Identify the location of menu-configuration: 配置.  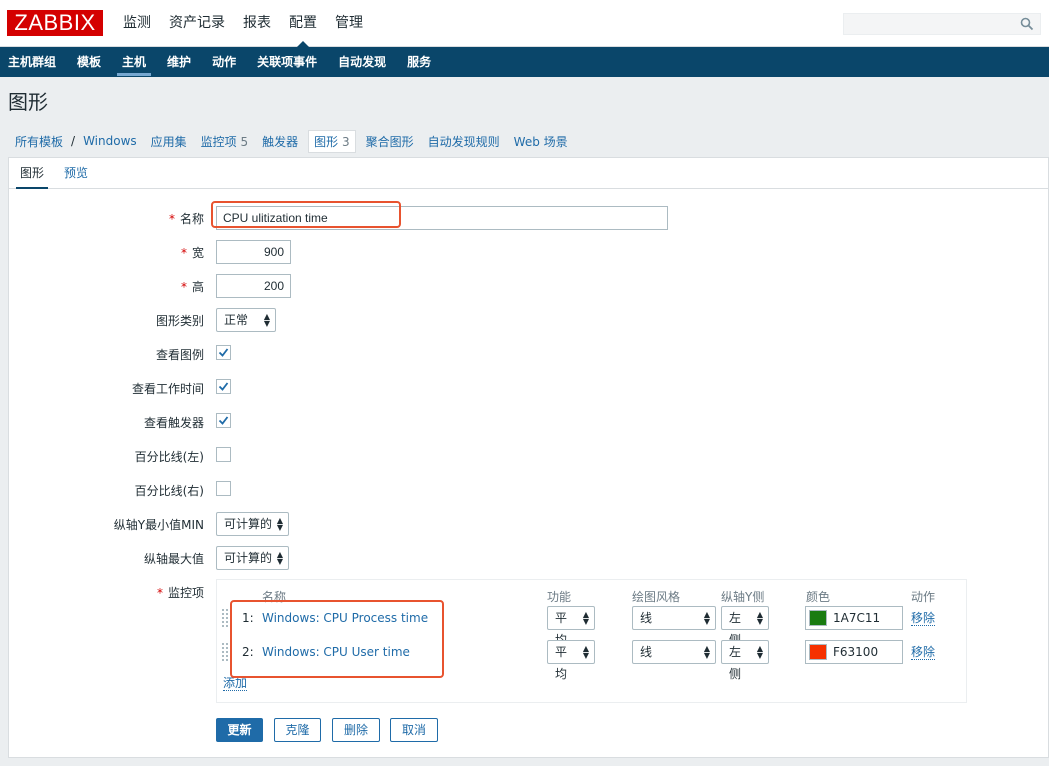
(303, 24).